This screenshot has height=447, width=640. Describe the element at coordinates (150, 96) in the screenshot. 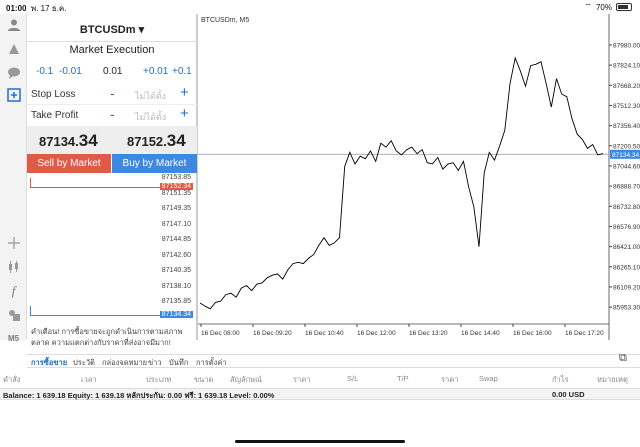

I see `stop-loss-input: ไม่ได้ตั้ง` at that location.